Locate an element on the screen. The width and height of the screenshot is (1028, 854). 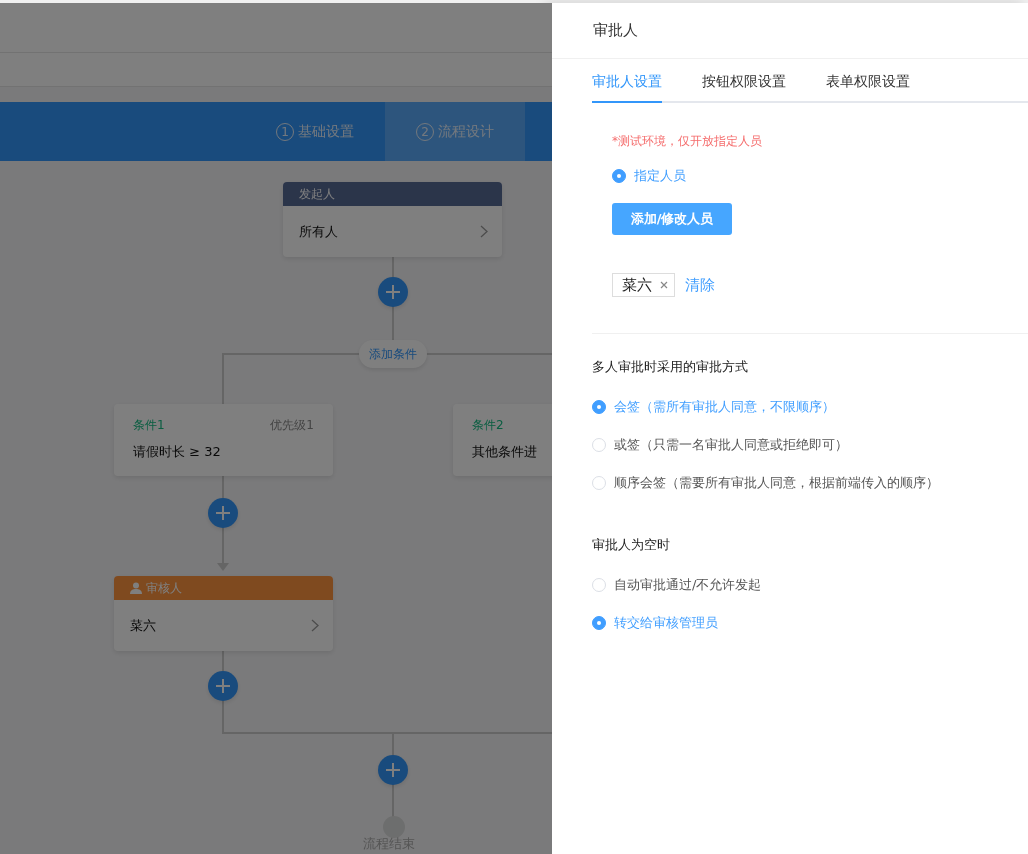
node-value: 菜六 is located at coordinates (143, 625).